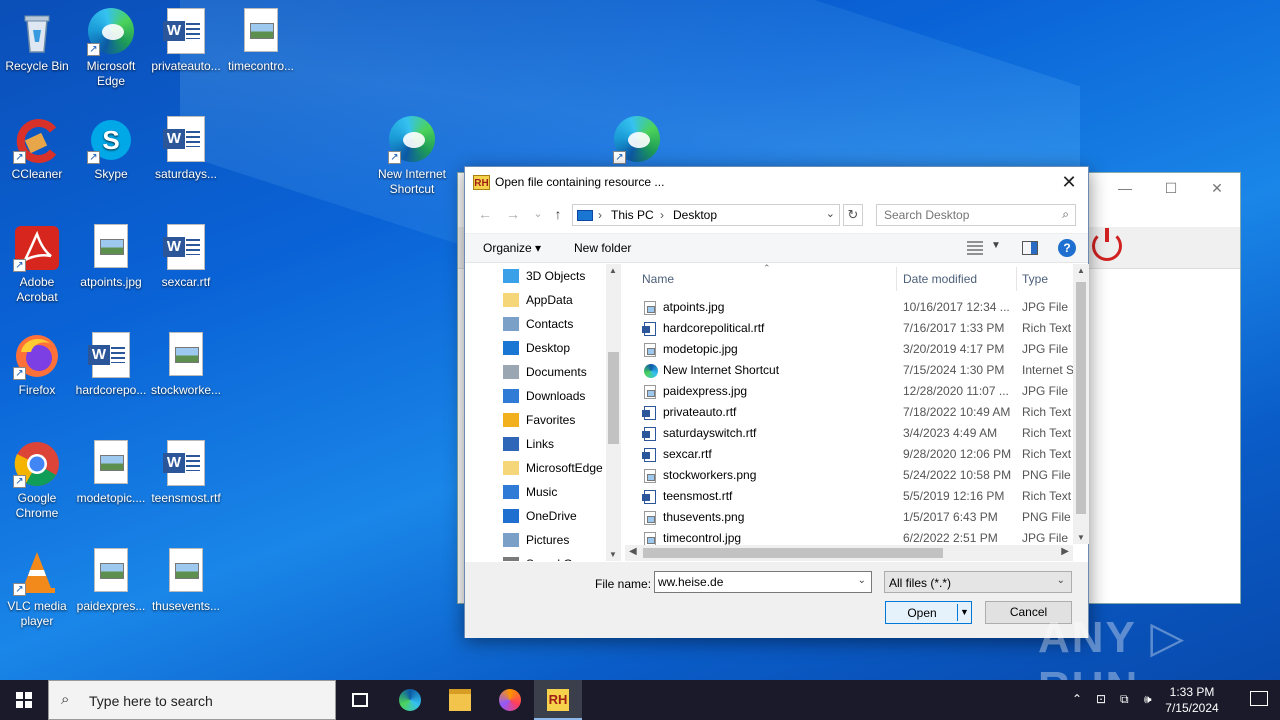  Describe the element at coordinates (558, 468) in the screenshot. I see `tree-item: MicrosoftEdge` at that location.